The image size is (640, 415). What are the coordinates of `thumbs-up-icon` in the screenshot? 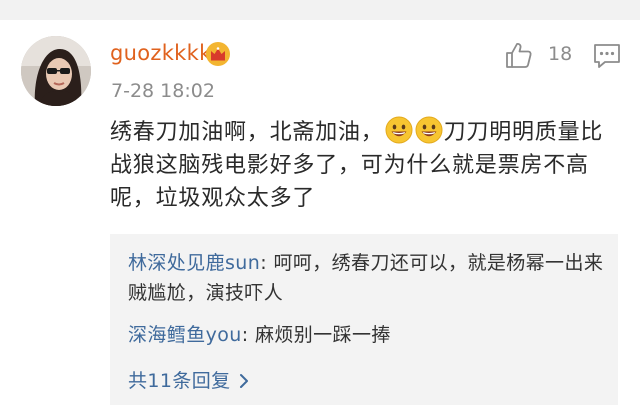 It's located at (519, 55).